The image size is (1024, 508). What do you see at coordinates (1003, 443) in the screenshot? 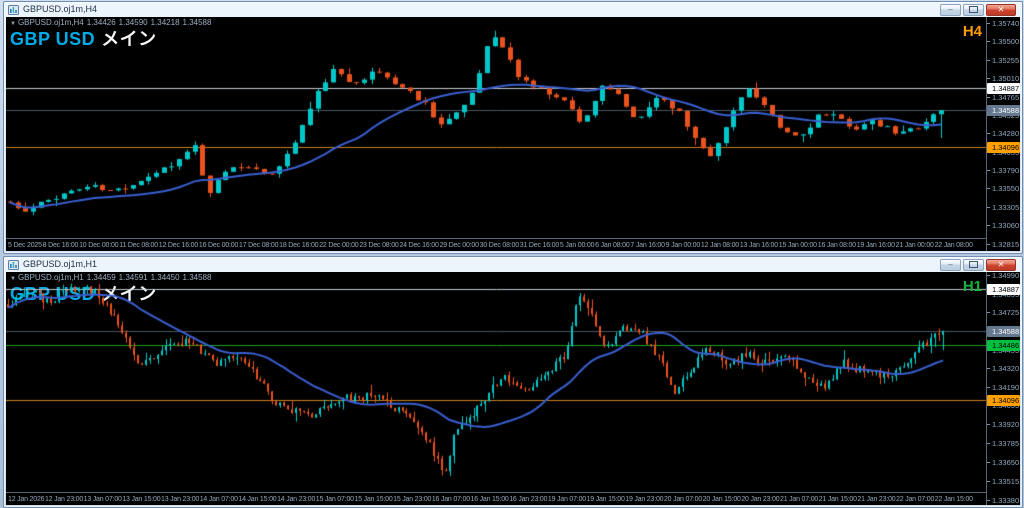
I see `price-tick: 1.33785` at bounding box center [1003, 443].